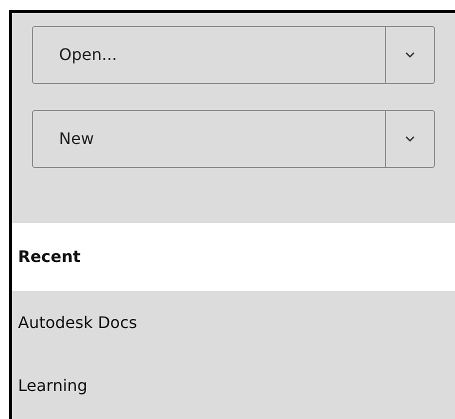 The height and width of the screenshot is (419, 455). Describe the element at coordinates (233, 385) in the screenshot. I see `nav-item: Learning` at that location.